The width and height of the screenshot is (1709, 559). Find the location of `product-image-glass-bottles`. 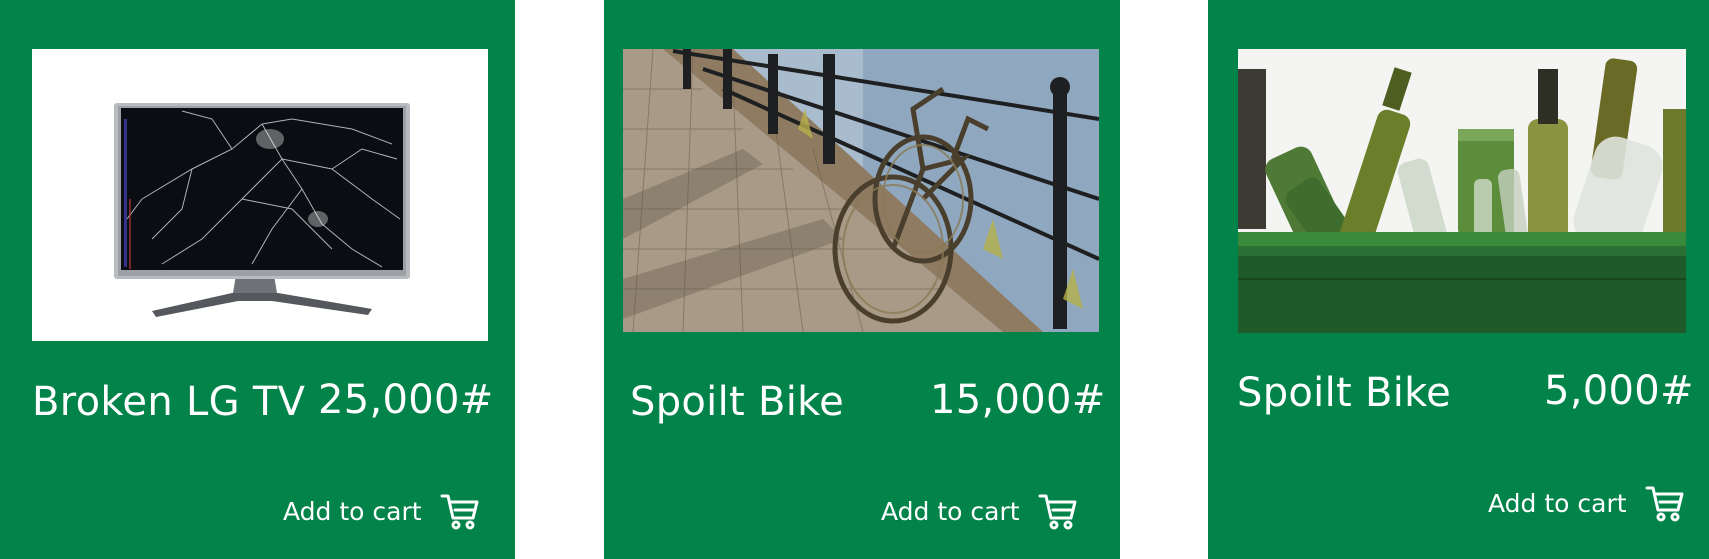

product-image-glass-bottles is located at coordinates (1462, 191).